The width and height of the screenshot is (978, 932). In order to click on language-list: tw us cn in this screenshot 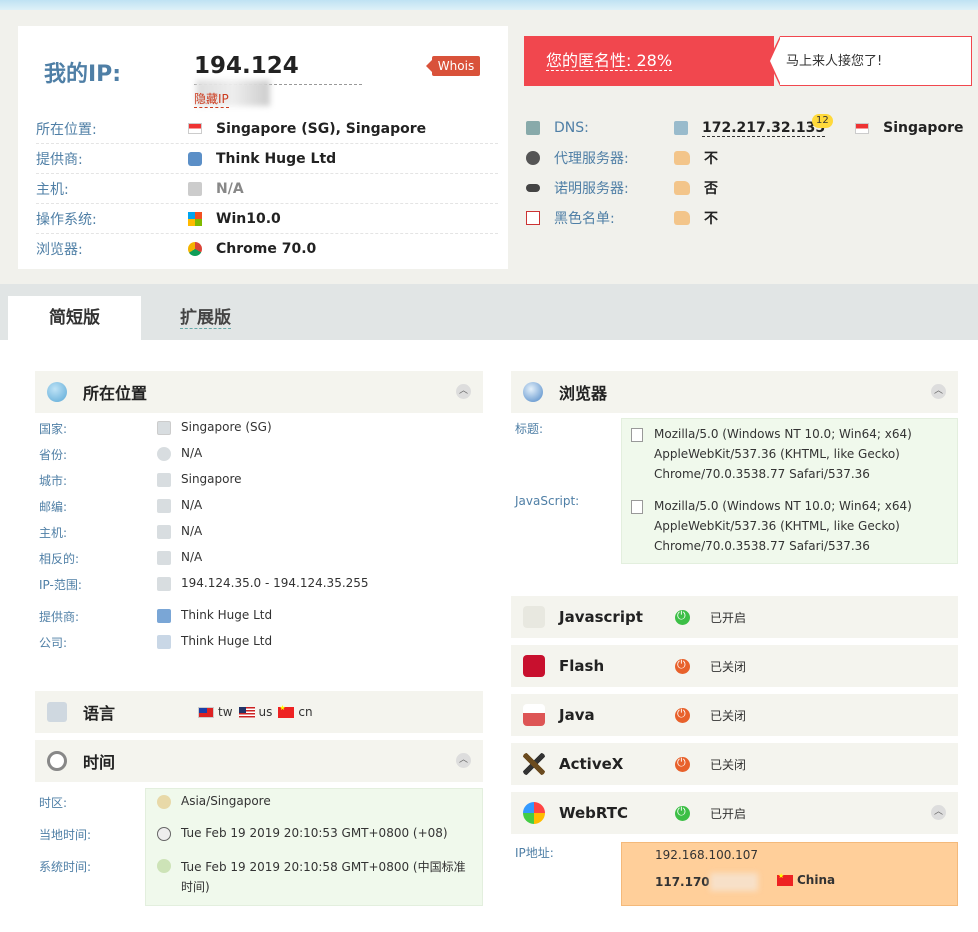, I will do `click(254, 711)`.